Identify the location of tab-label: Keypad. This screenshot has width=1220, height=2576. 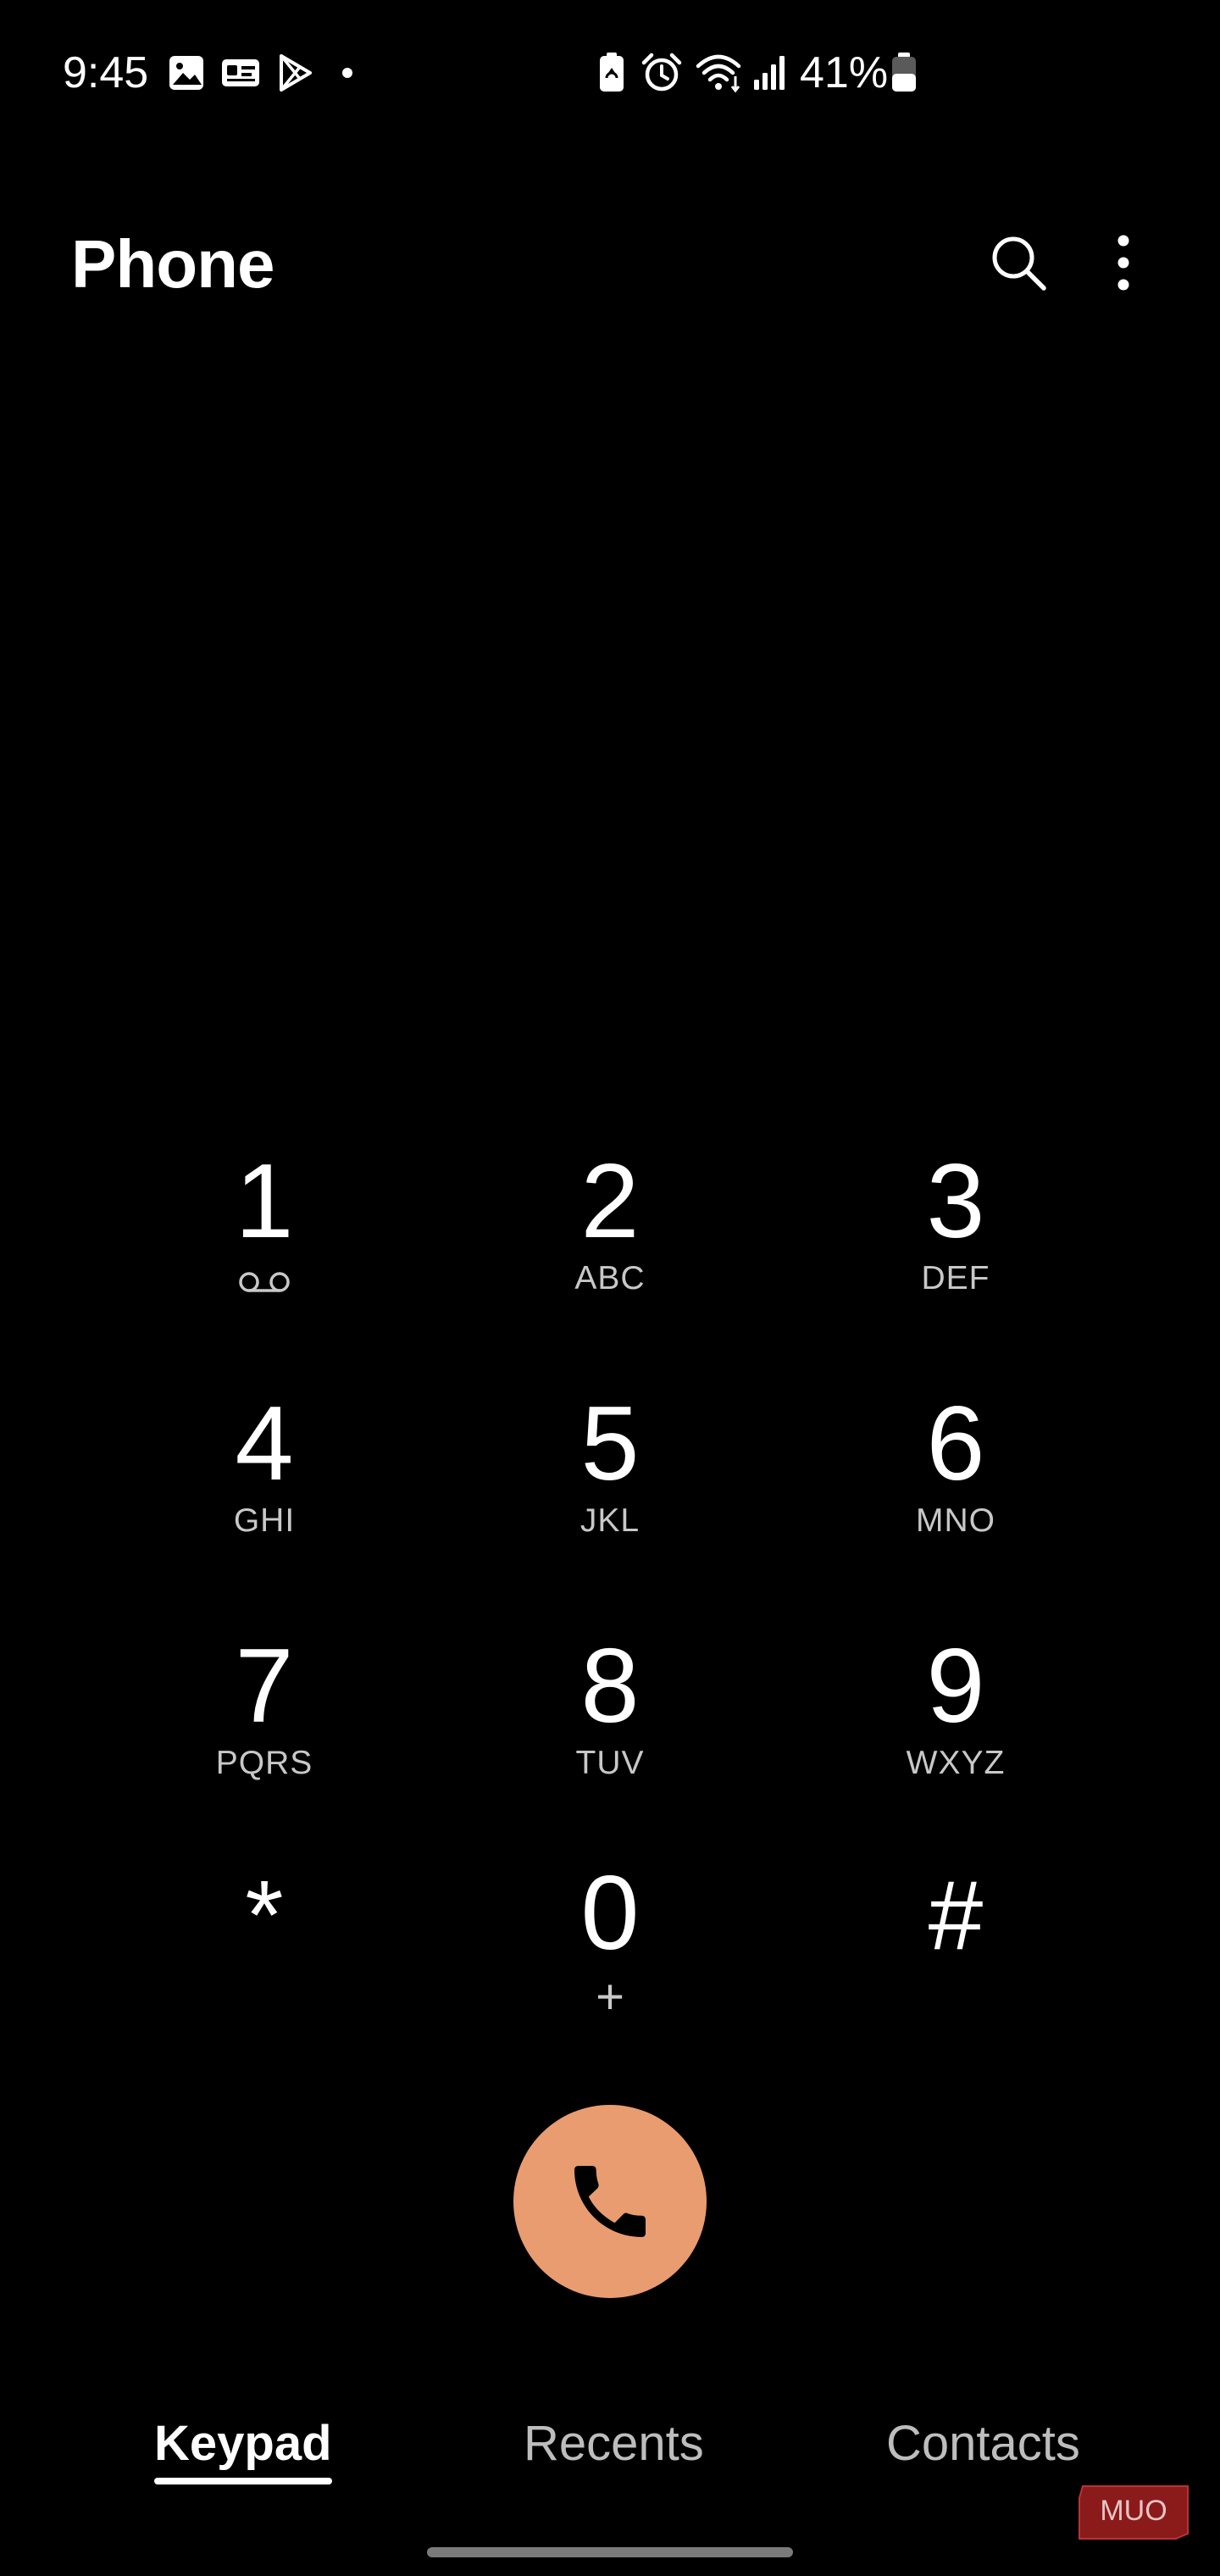
(243, 2443).